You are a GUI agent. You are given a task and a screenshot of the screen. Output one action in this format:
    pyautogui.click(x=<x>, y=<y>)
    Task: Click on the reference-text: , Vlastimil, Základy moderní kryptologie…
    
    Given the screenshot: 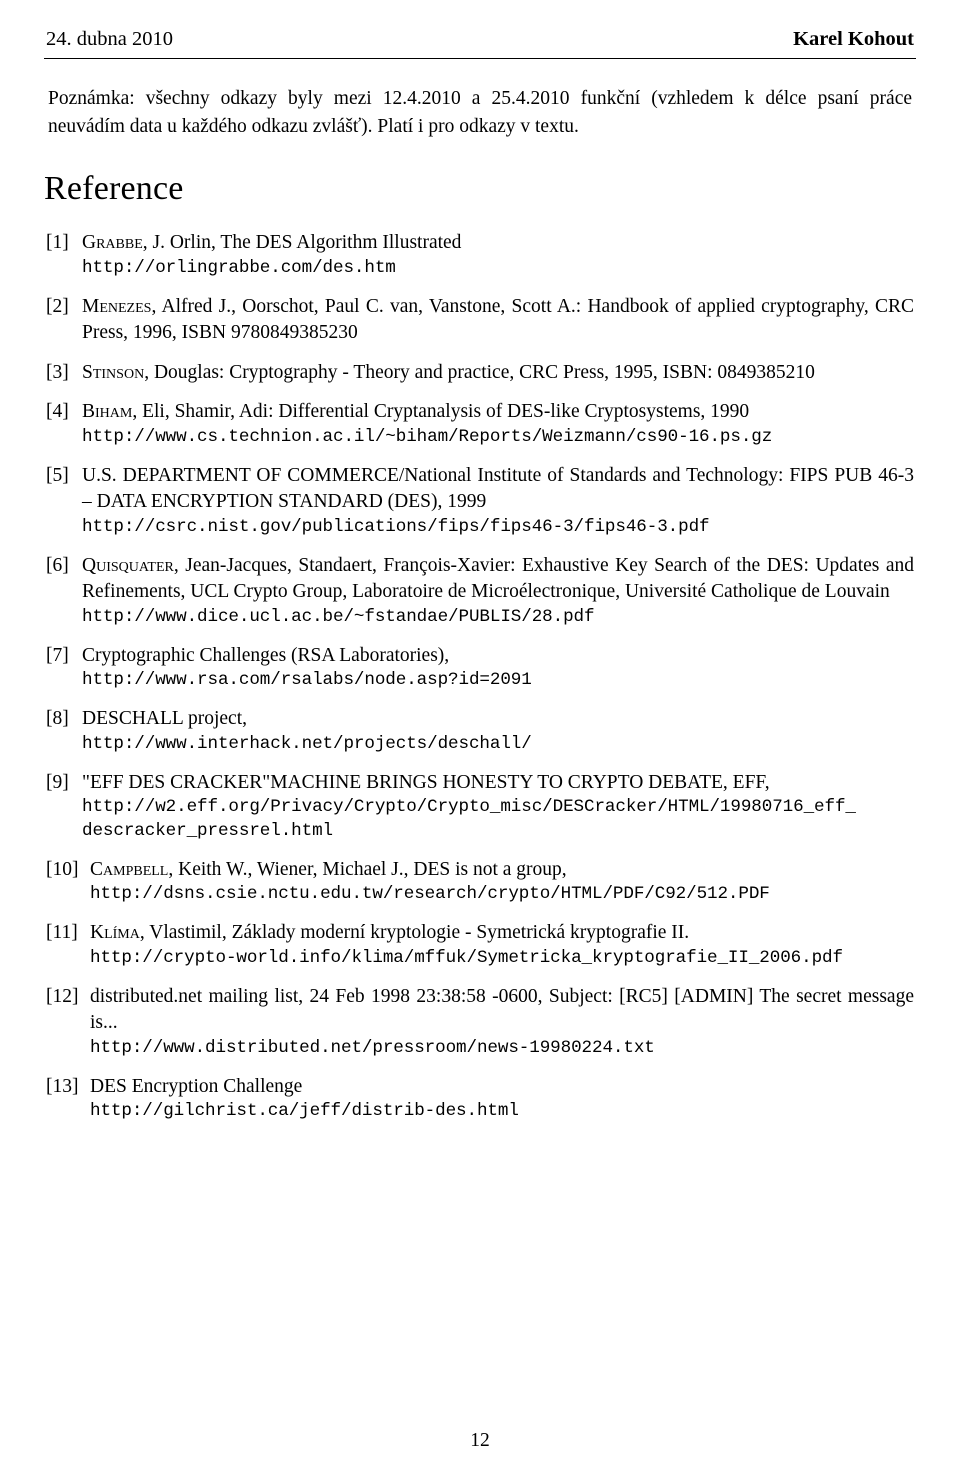 What is the action you would take?
    pyautogui.click(x=414, y=933)
    